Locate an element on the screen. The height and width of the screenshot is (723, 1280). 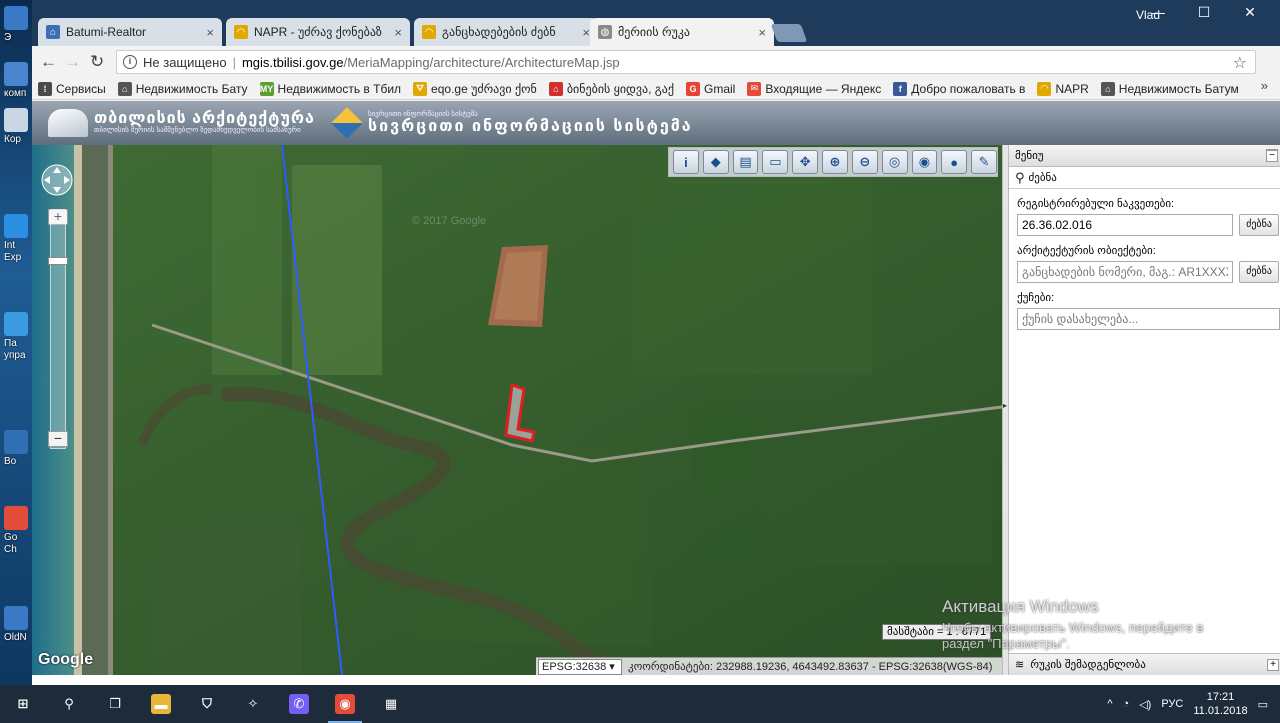
app-generic: ✧ is located at coordinates (253, 704).